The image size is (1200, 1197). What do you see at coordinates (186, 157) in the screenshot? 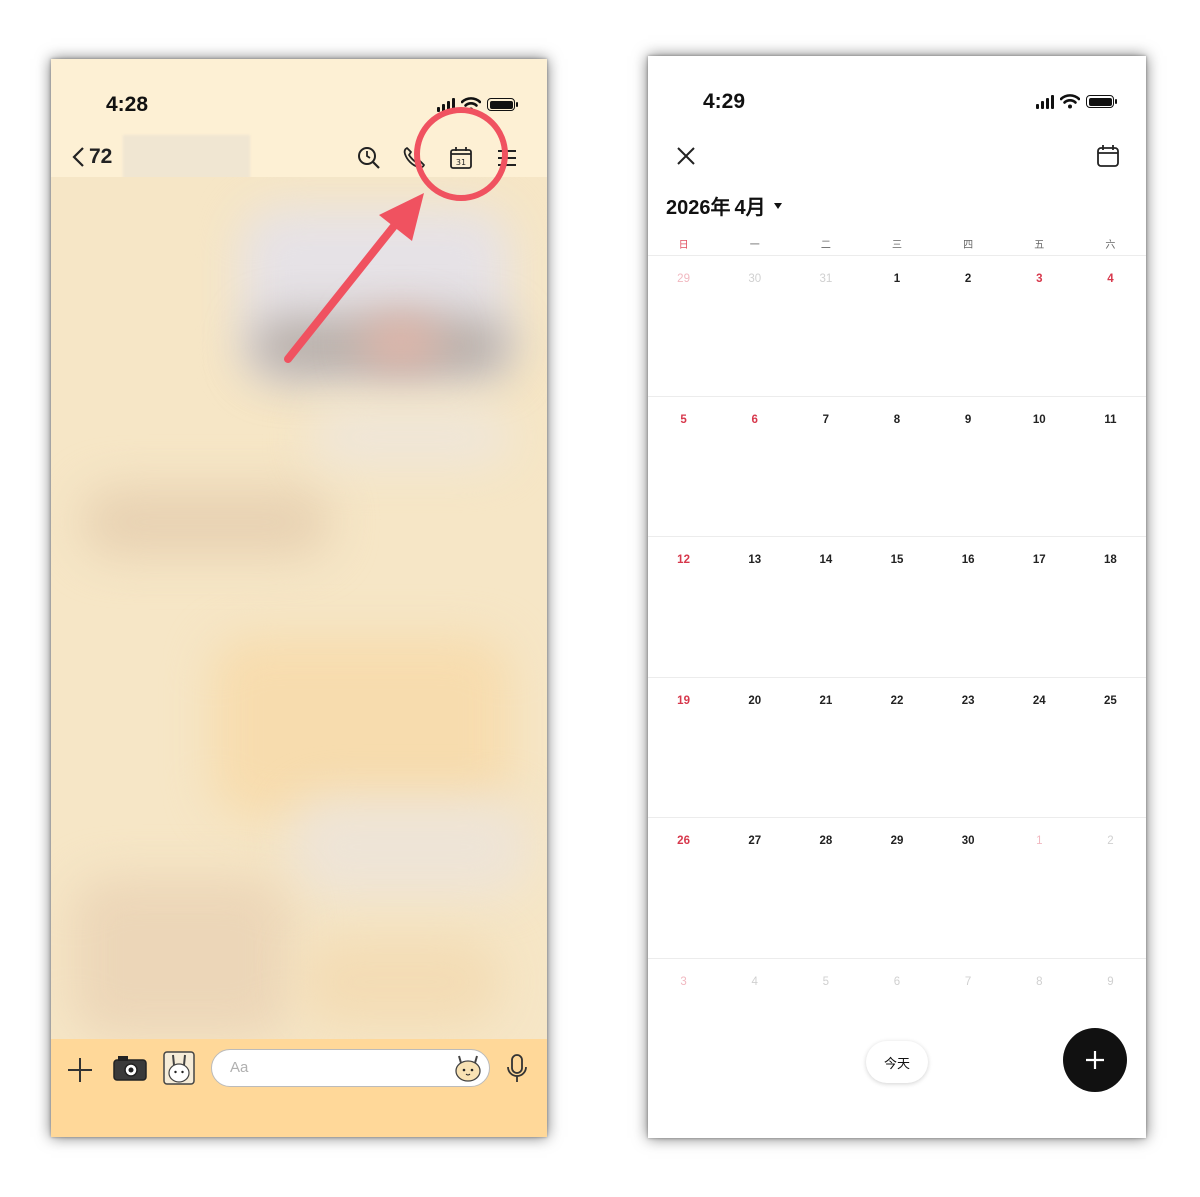
I see `chat-name-blurred` at bounding box center [186, 157].